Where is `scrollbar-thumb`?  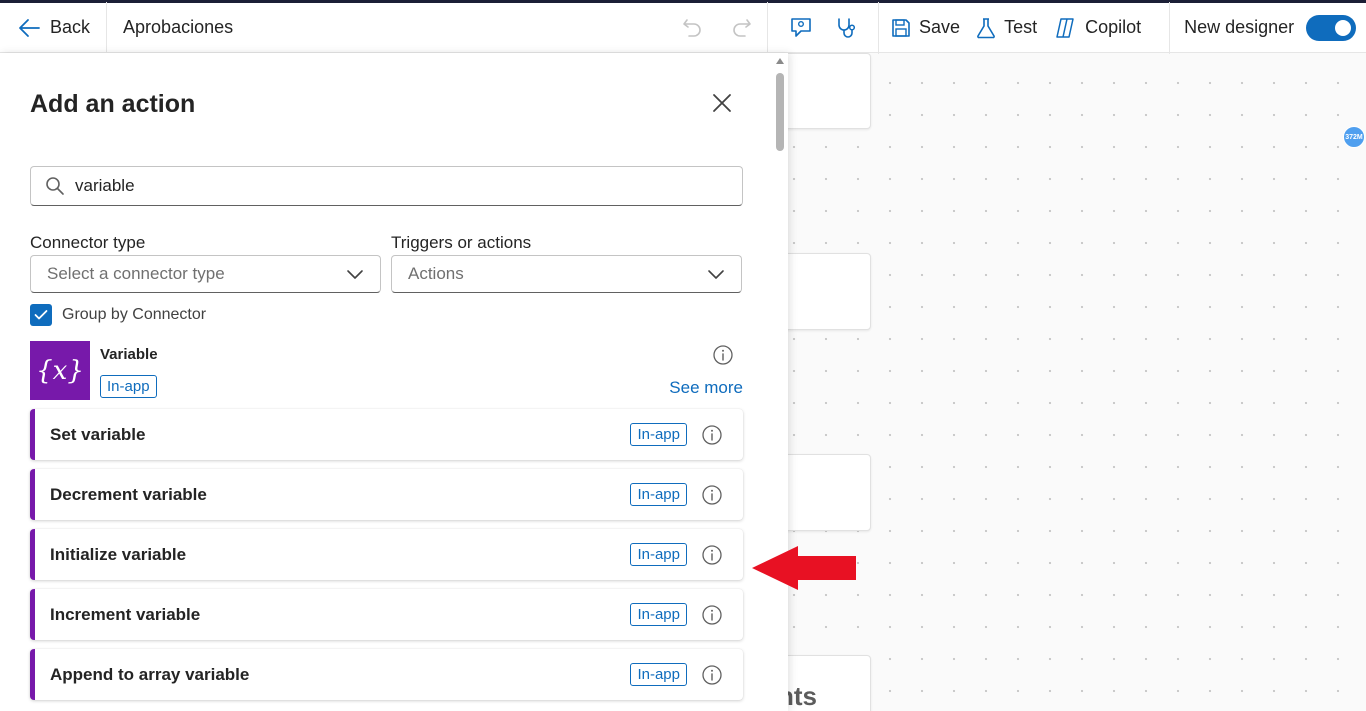 scrollbar-thumb is located at coordinates (780, 112).